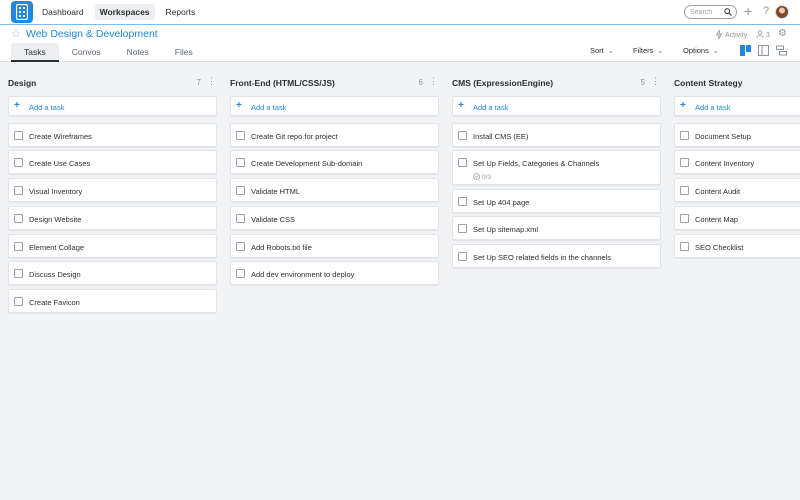  What do you see at coordinates (731, 35) in the screenshot?
I see `activity-link: Activity` at bounding box center [731, 35].